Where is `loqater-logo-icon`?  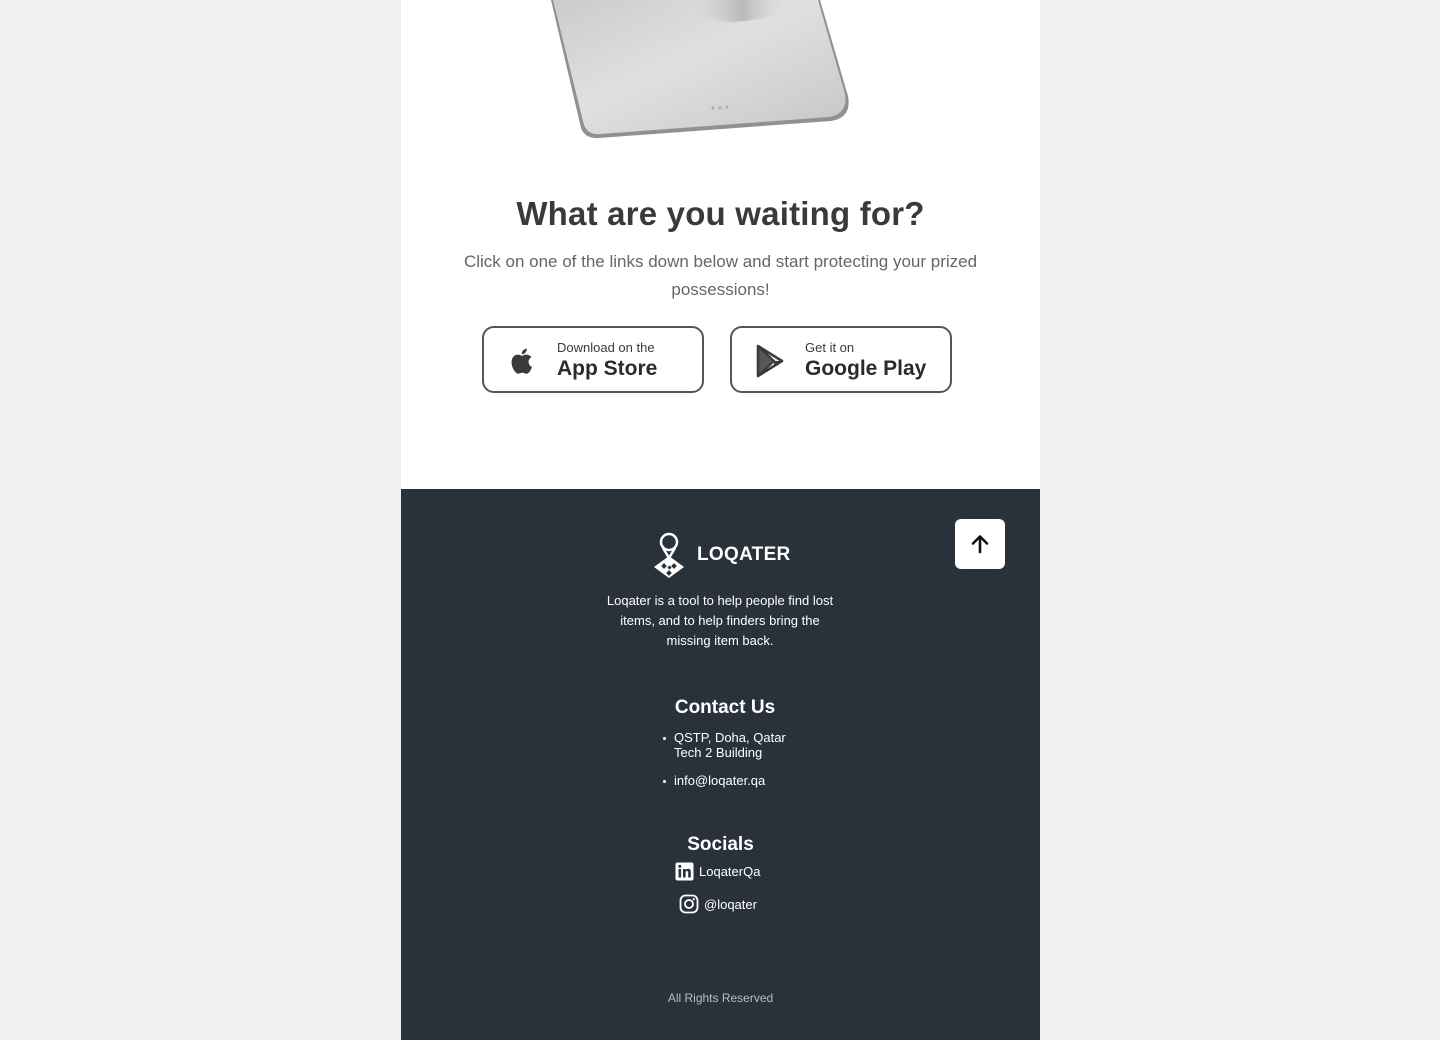 loqater-logo-icon is located at coordinates (669, 555).